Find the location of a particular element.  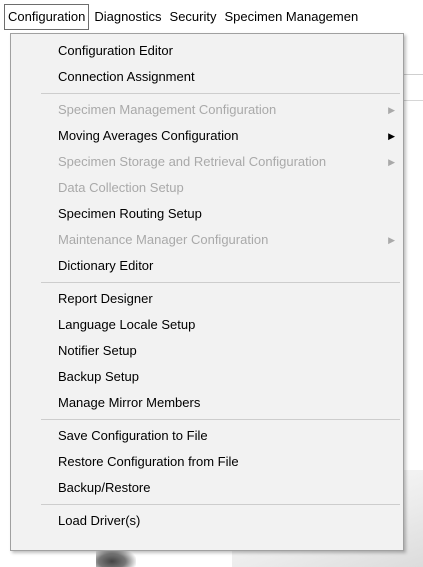

menu-item-label: Backup/Restore is located at coordinates (104, 487).